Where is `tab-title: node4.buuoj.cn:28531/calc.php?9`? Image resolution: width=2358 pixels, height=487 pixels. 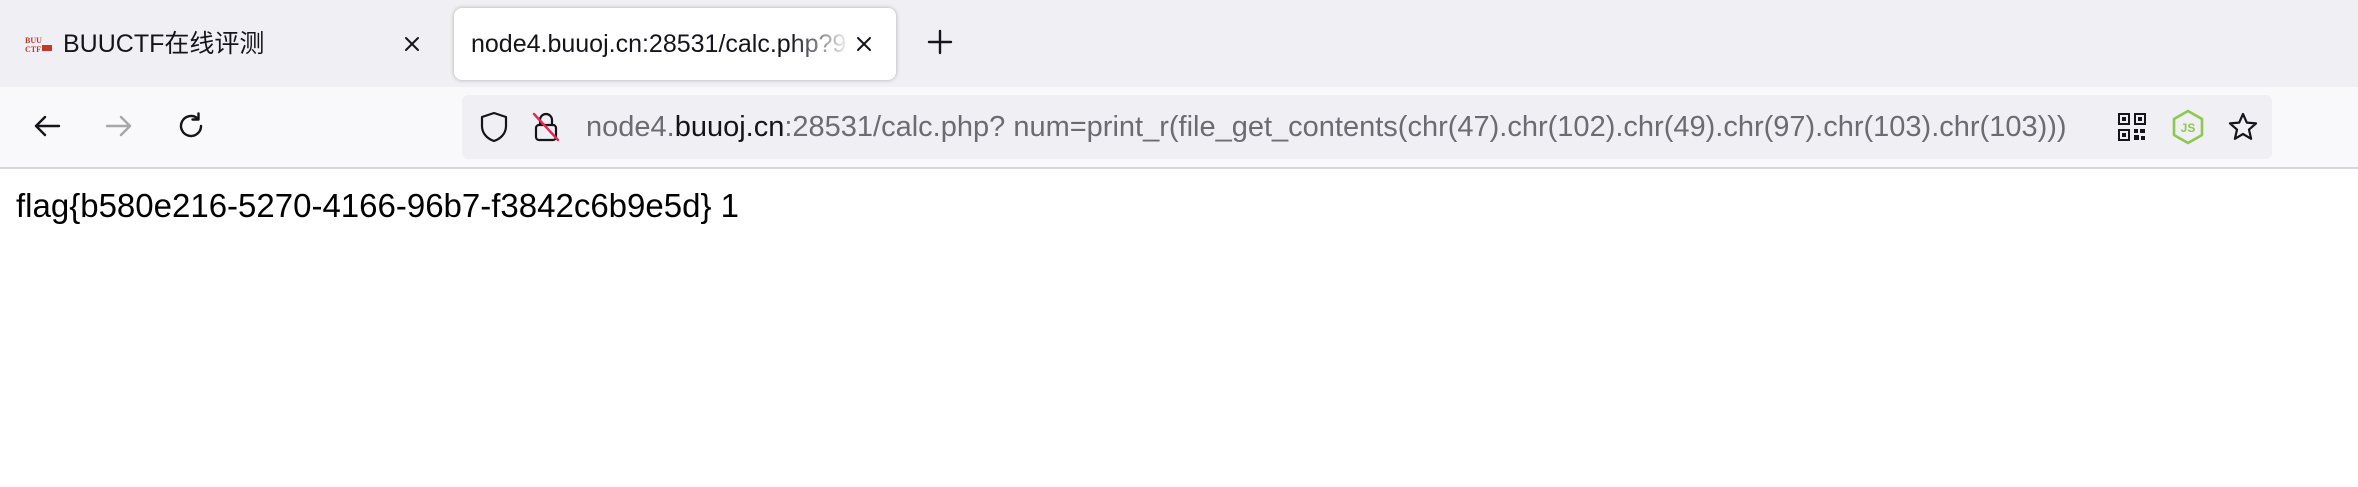
tab-title: node4.buuoj.cn:28531/calc.php?9 is located at coordinates (659, 44).